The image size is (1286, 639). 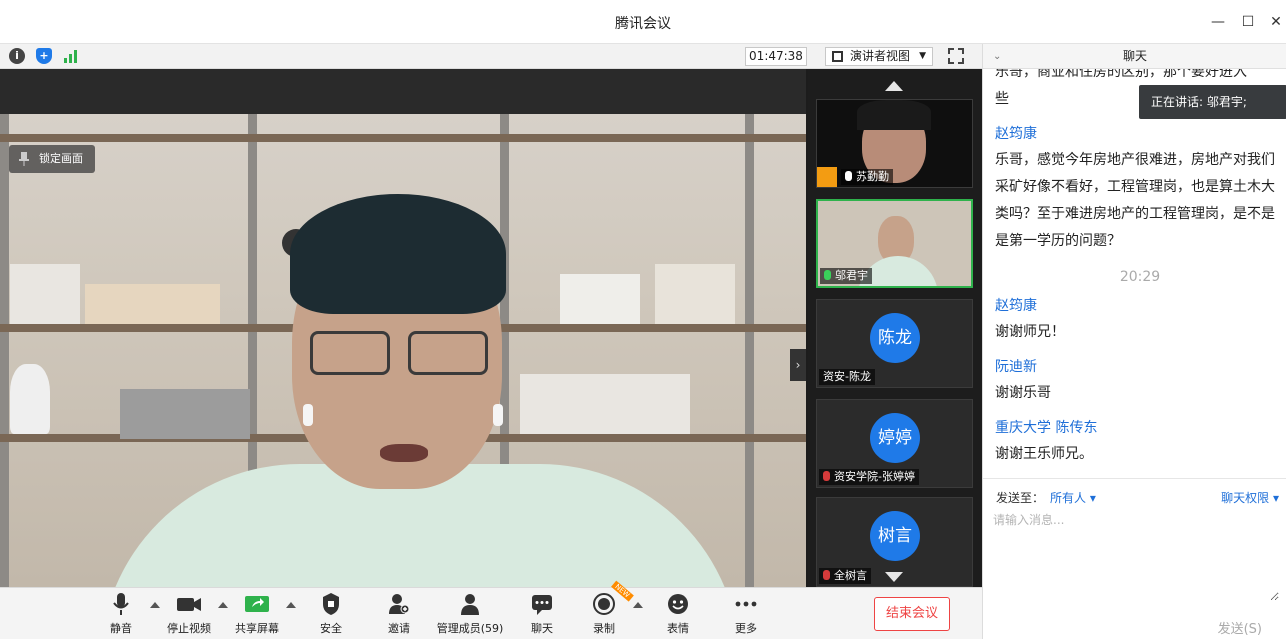 What do you see at coordinates (1248, 22) in the screenshot?
I see `maximize-icon: ☐` at bounding box center [1248, 22].